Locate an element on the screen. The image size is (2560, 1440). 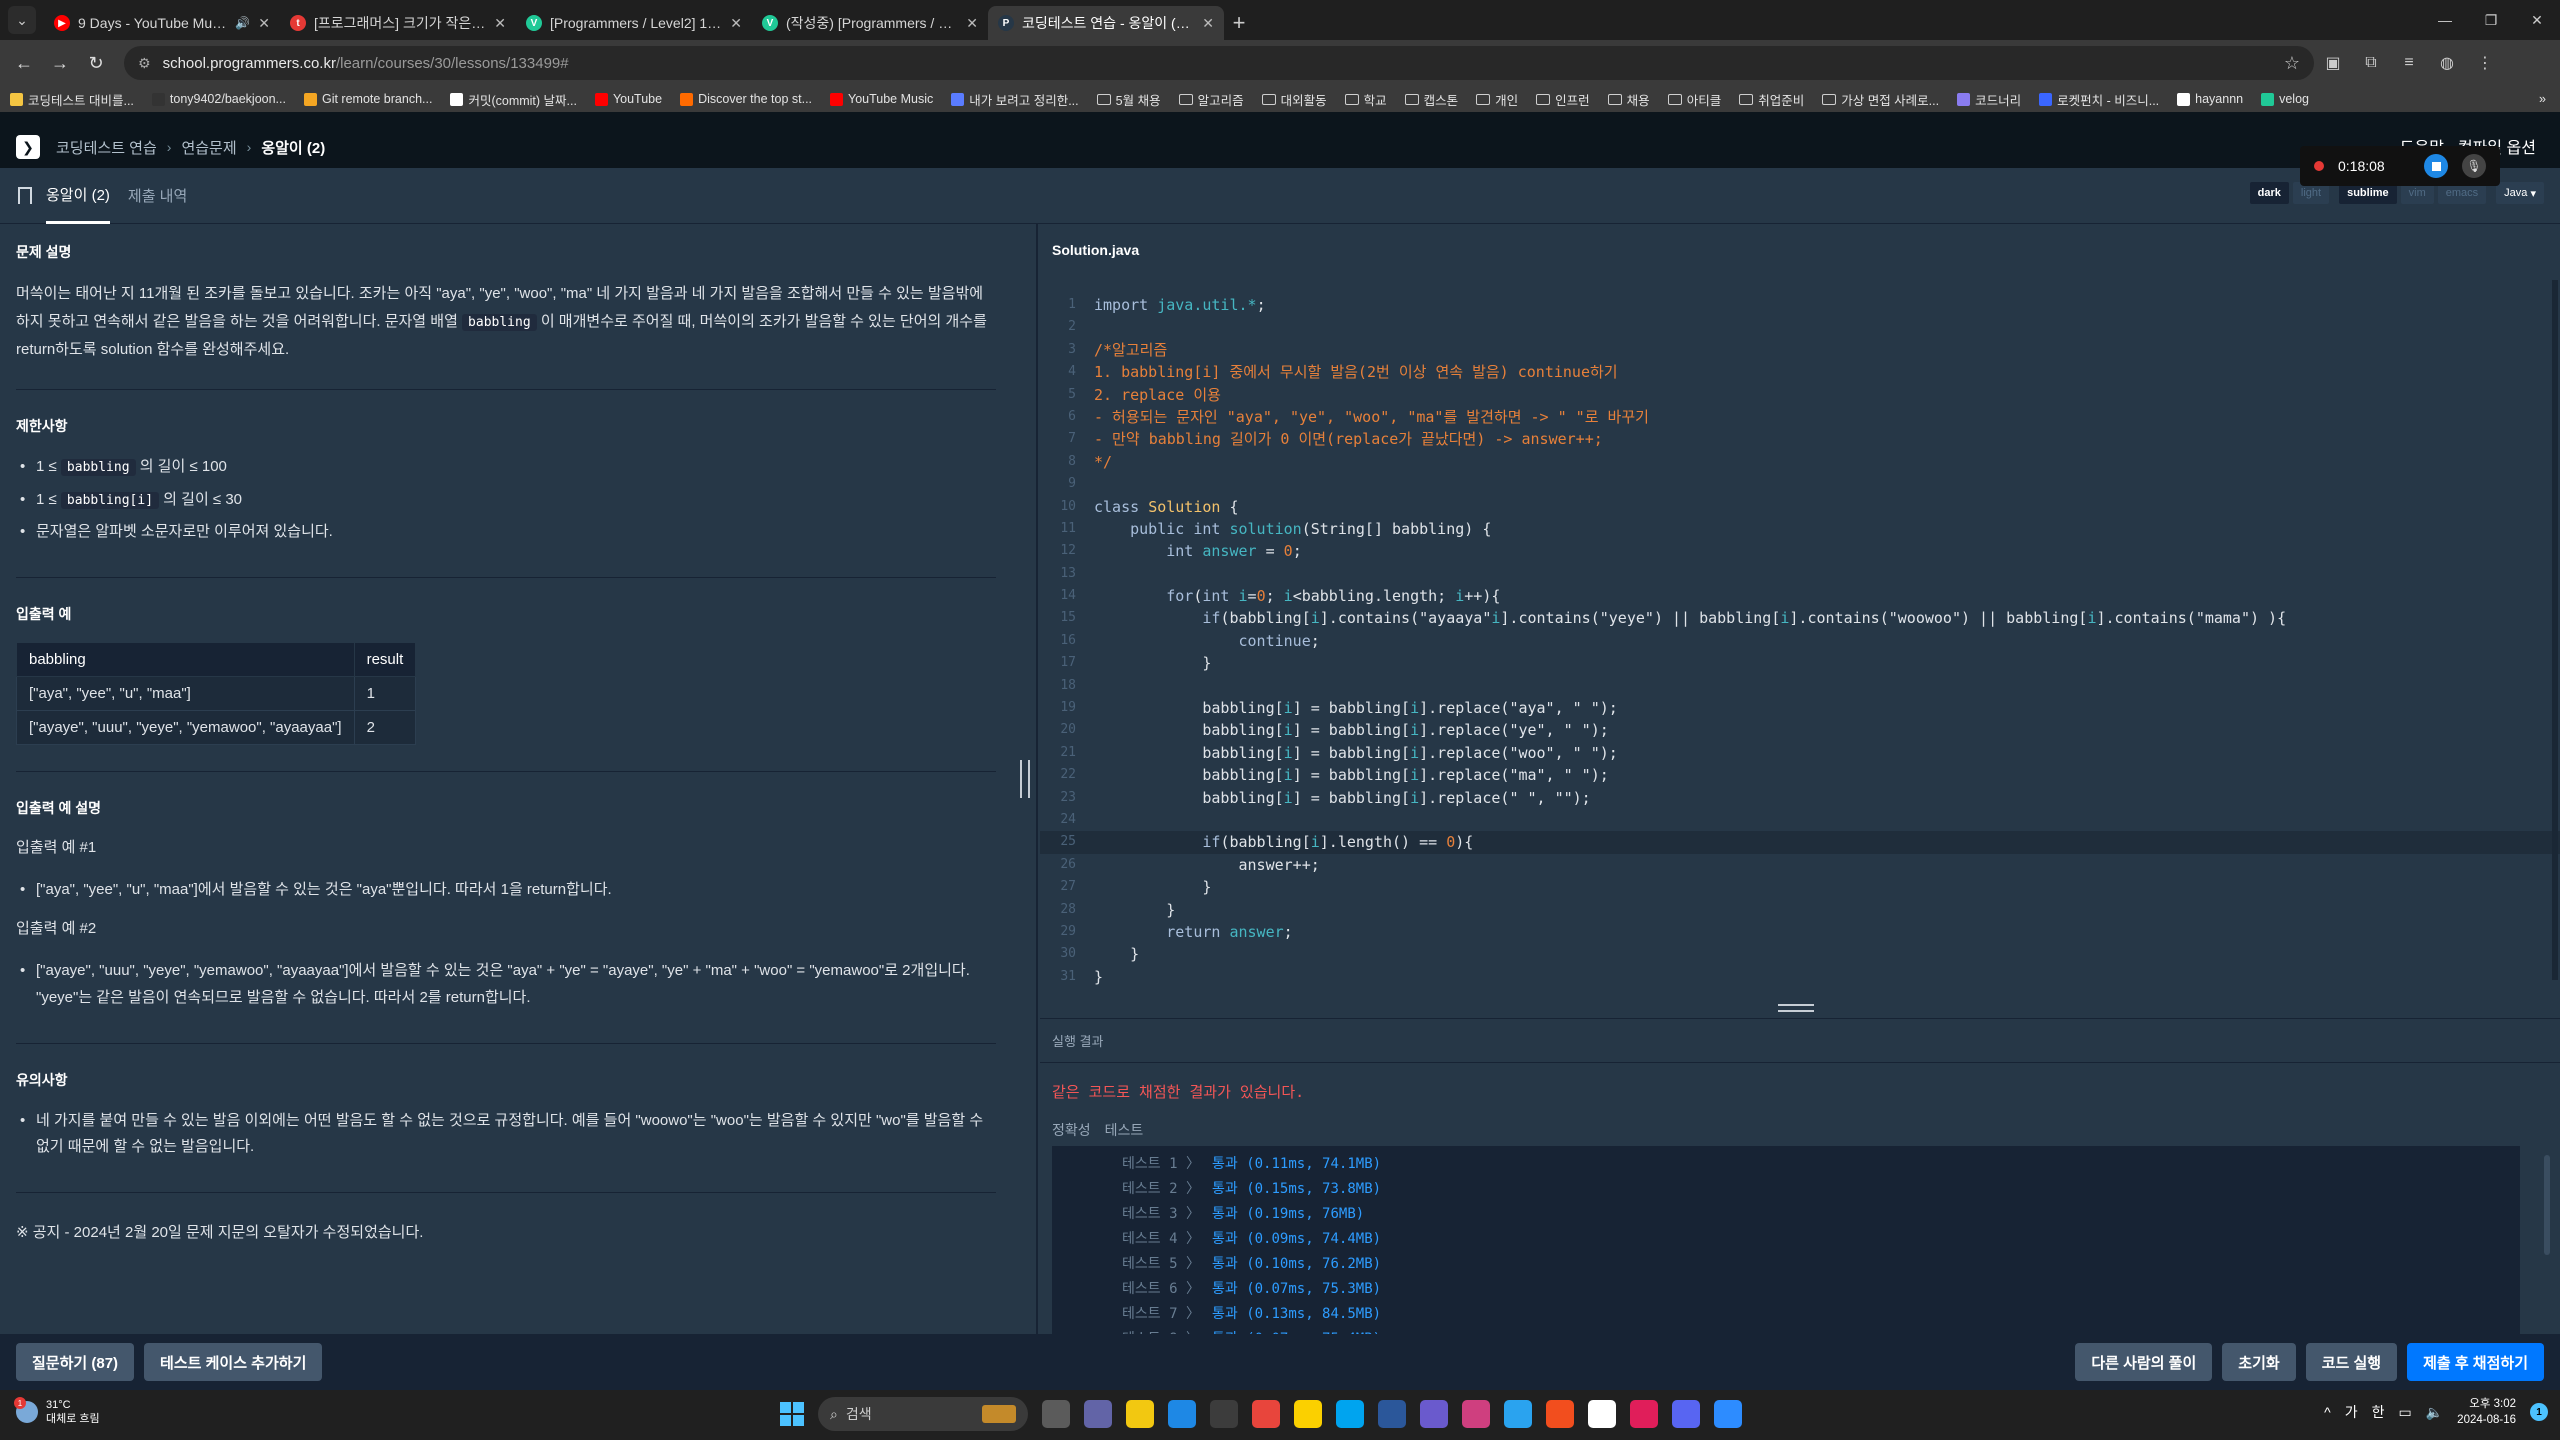
media-control-icon: ≡ is located at coordinates (2409, 63).